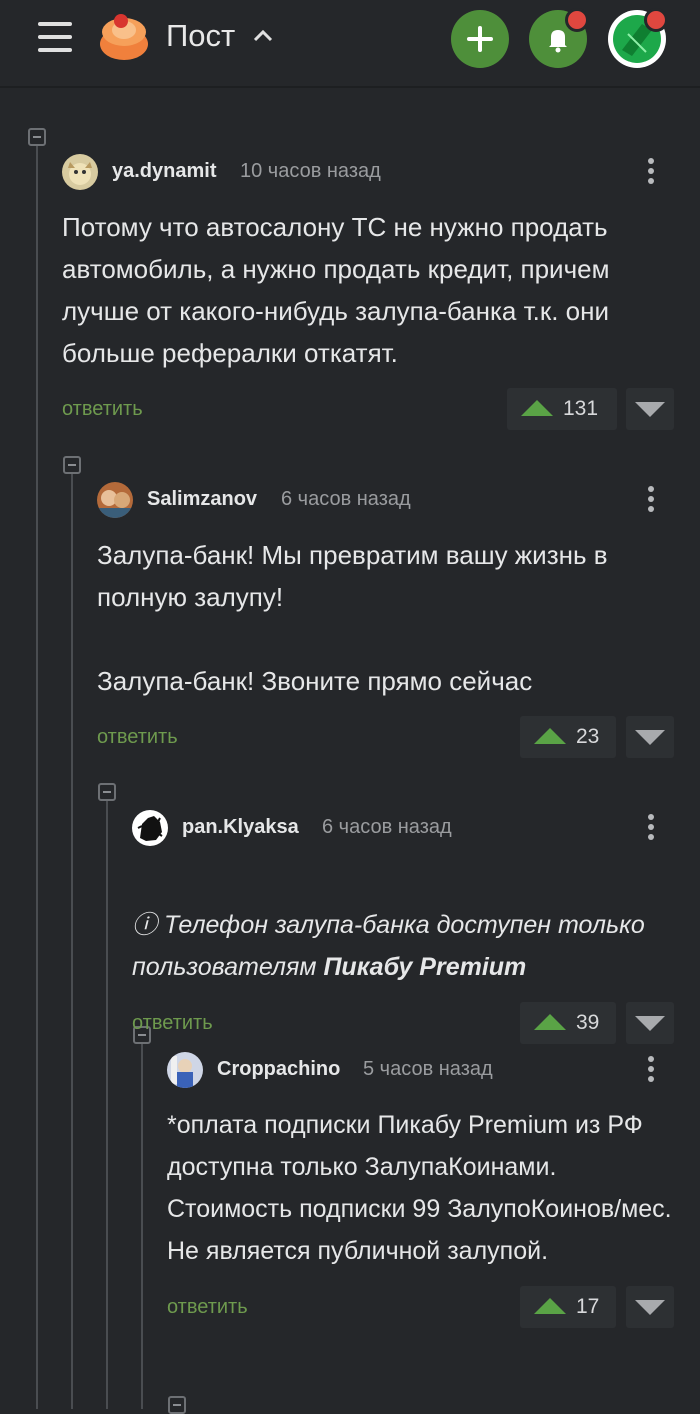  I want to click on plus-icon, so click(480, 39).